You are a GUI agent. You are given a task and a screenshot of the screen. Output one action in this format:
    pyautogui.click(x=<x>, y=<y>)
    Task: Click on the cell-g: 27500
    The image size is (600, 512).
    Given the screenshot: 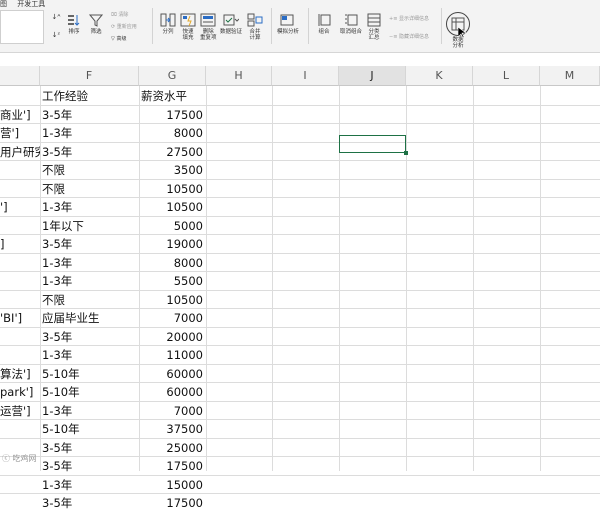 What is the action you would take?
    pyautogui.click(x=172, y=152)
    